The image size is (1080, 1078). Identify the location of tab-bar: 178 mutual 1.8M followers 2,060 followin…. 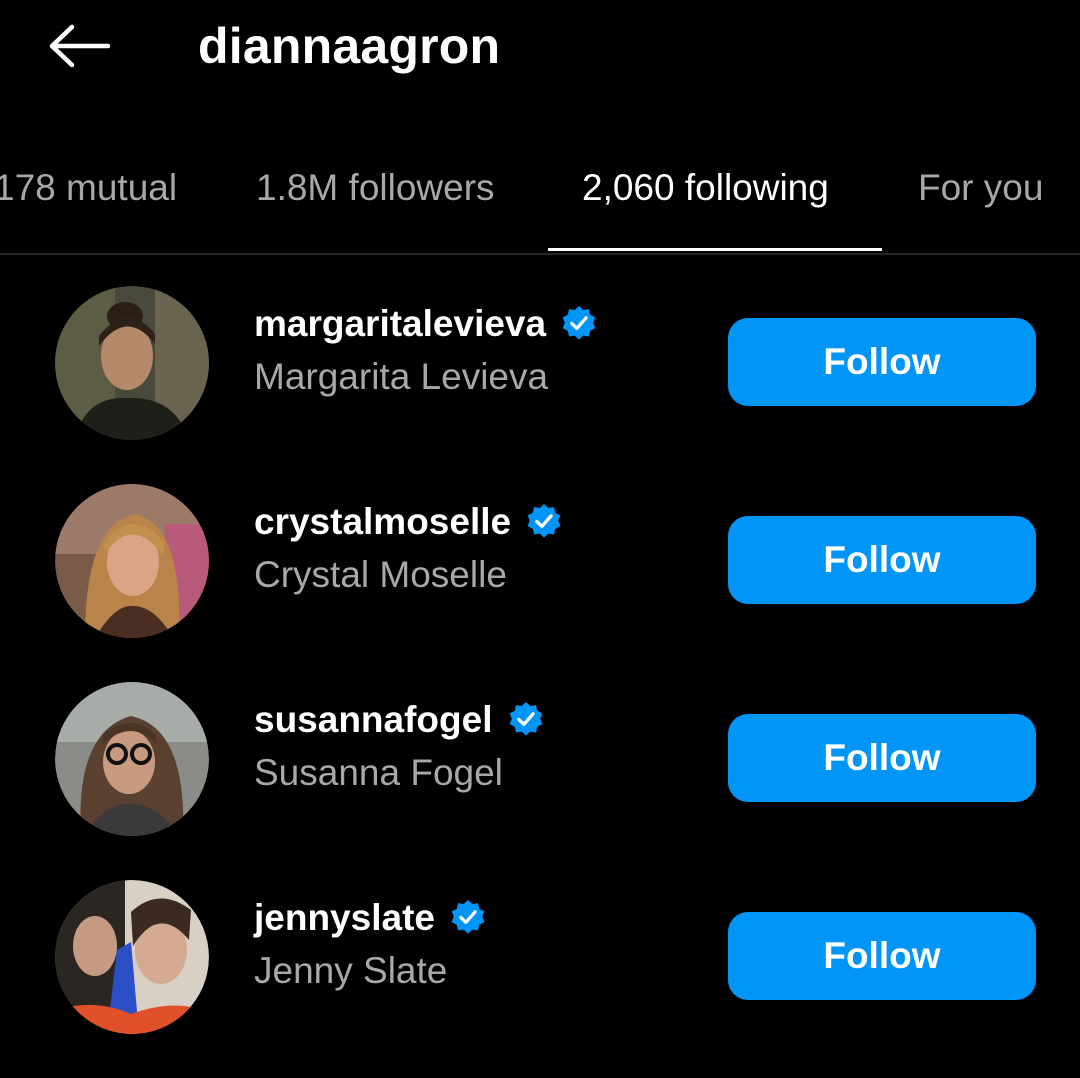
(540, 202).